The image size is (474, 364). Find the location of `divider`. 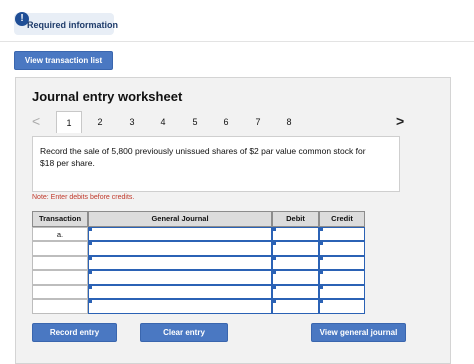

divider is located at coordinates (237, 41).